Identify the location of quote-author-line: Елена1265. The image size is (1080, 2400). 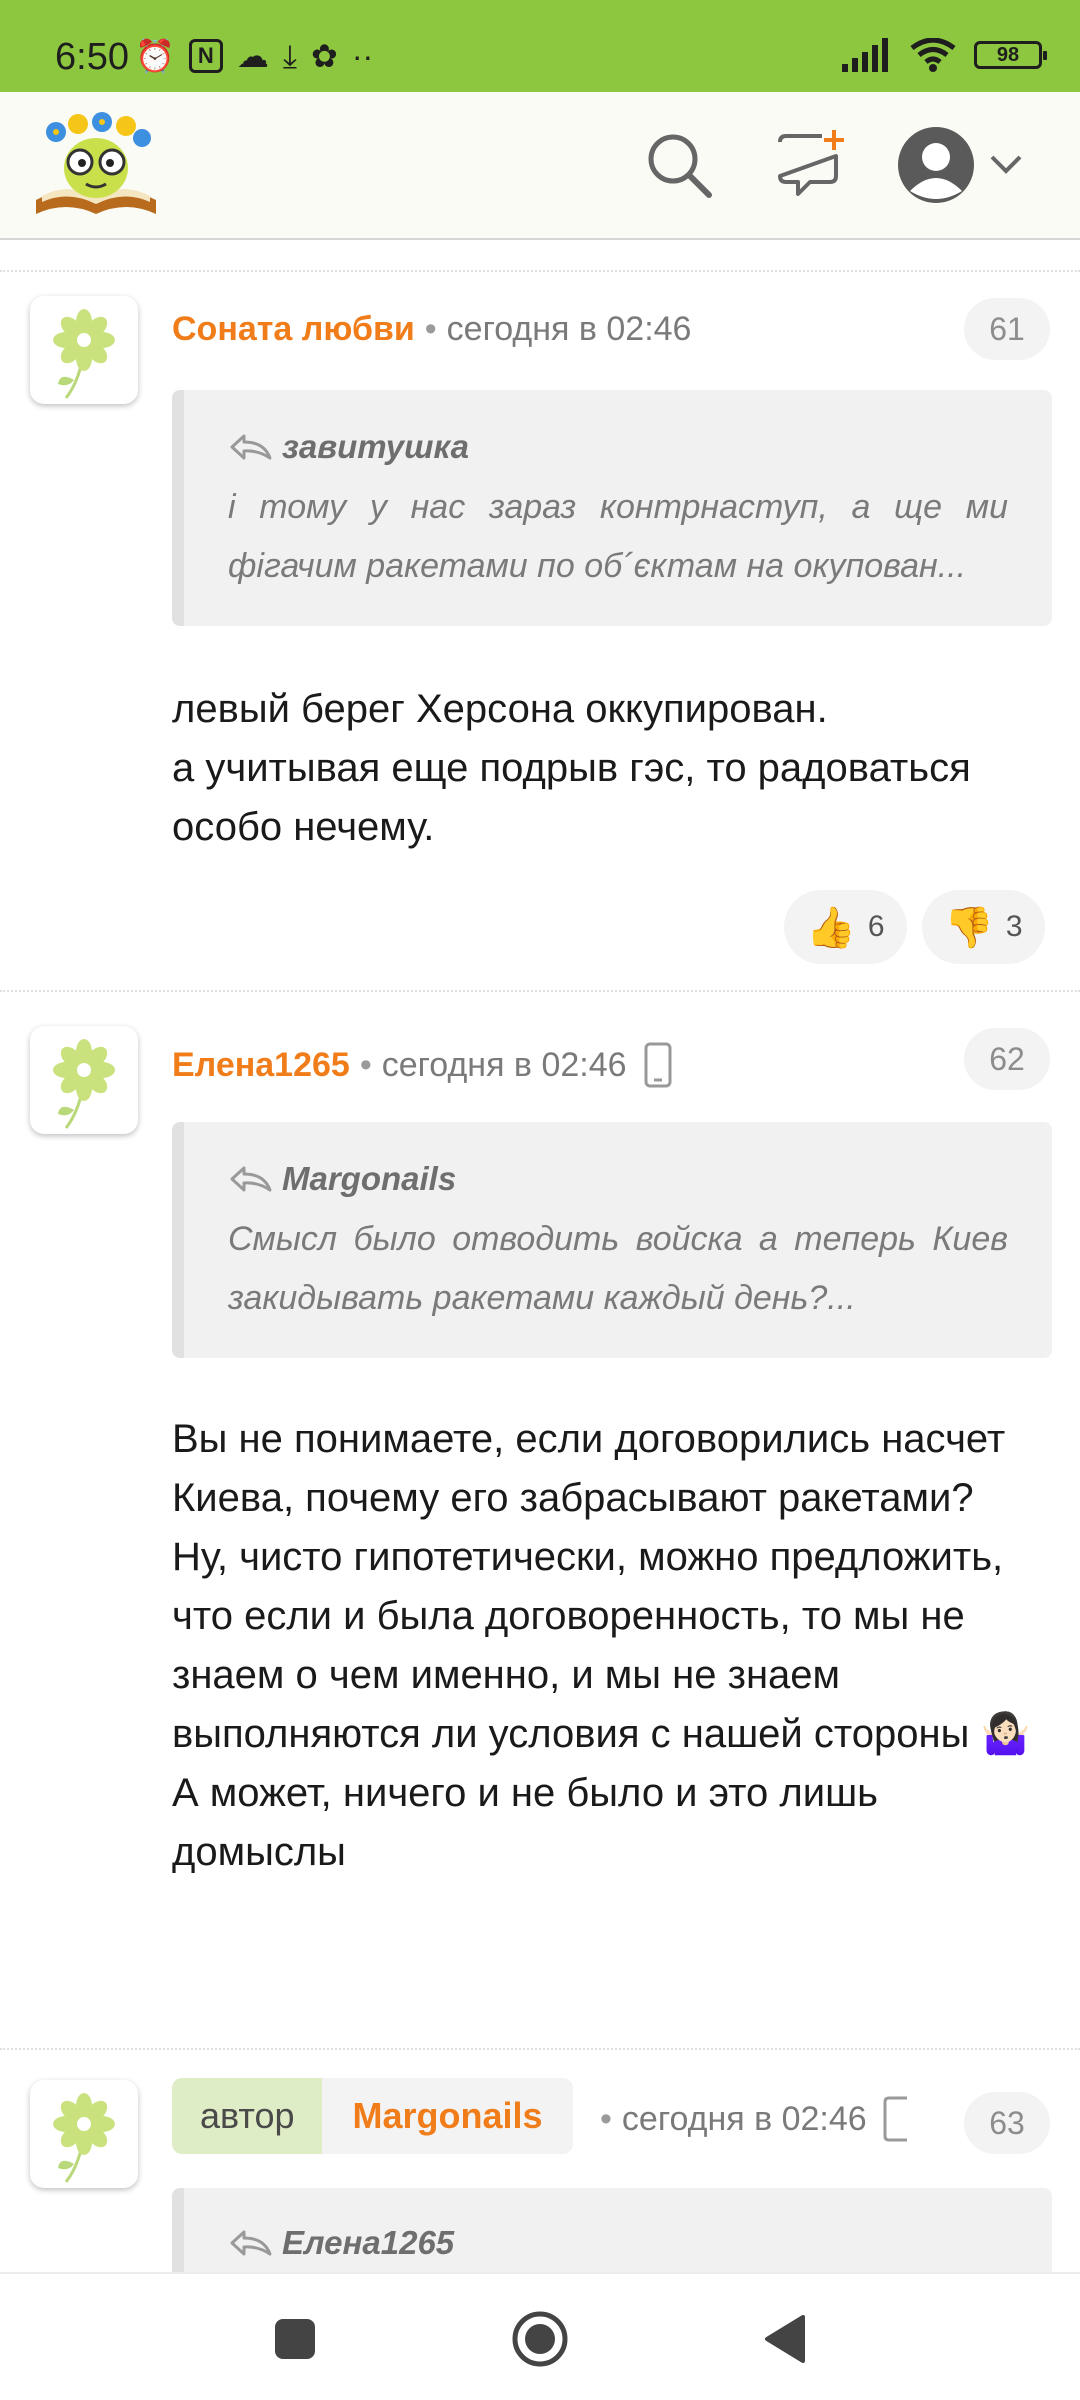
(618, 2243).